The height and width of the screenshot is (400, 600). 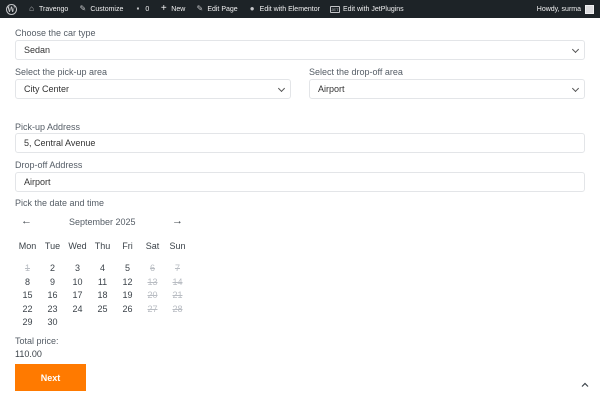 What do you see at coordinates (102, 311) in the screenshot?
I see `calendar-day-25: 25` at bounding box center [102, 311].